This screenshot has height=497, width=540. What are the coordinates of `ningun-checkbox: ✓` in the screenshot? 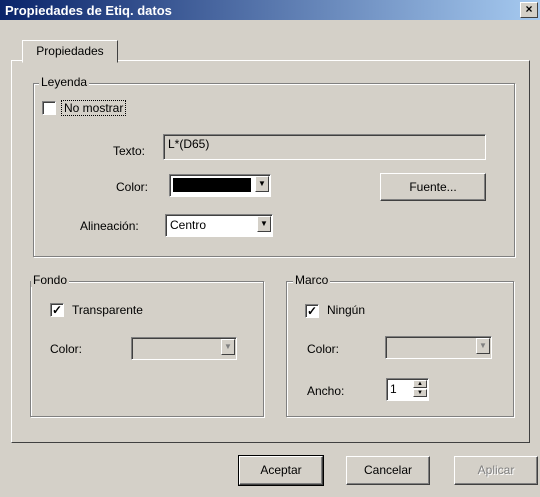 It's located at (312, 311).